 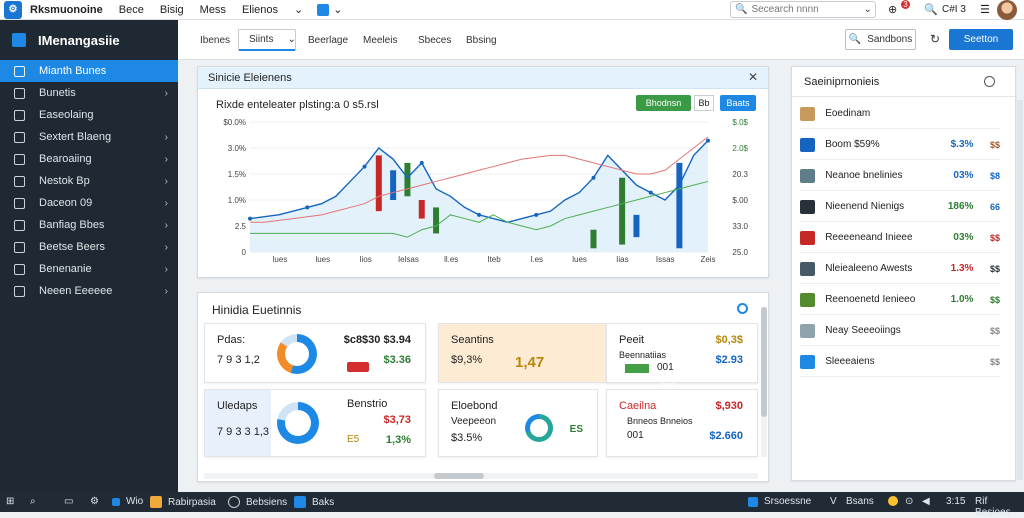 What do you see at coordinates (860, 501) in the screenshot?
I see `tray-item-3: Bsans` at bounding box center [860, 501].